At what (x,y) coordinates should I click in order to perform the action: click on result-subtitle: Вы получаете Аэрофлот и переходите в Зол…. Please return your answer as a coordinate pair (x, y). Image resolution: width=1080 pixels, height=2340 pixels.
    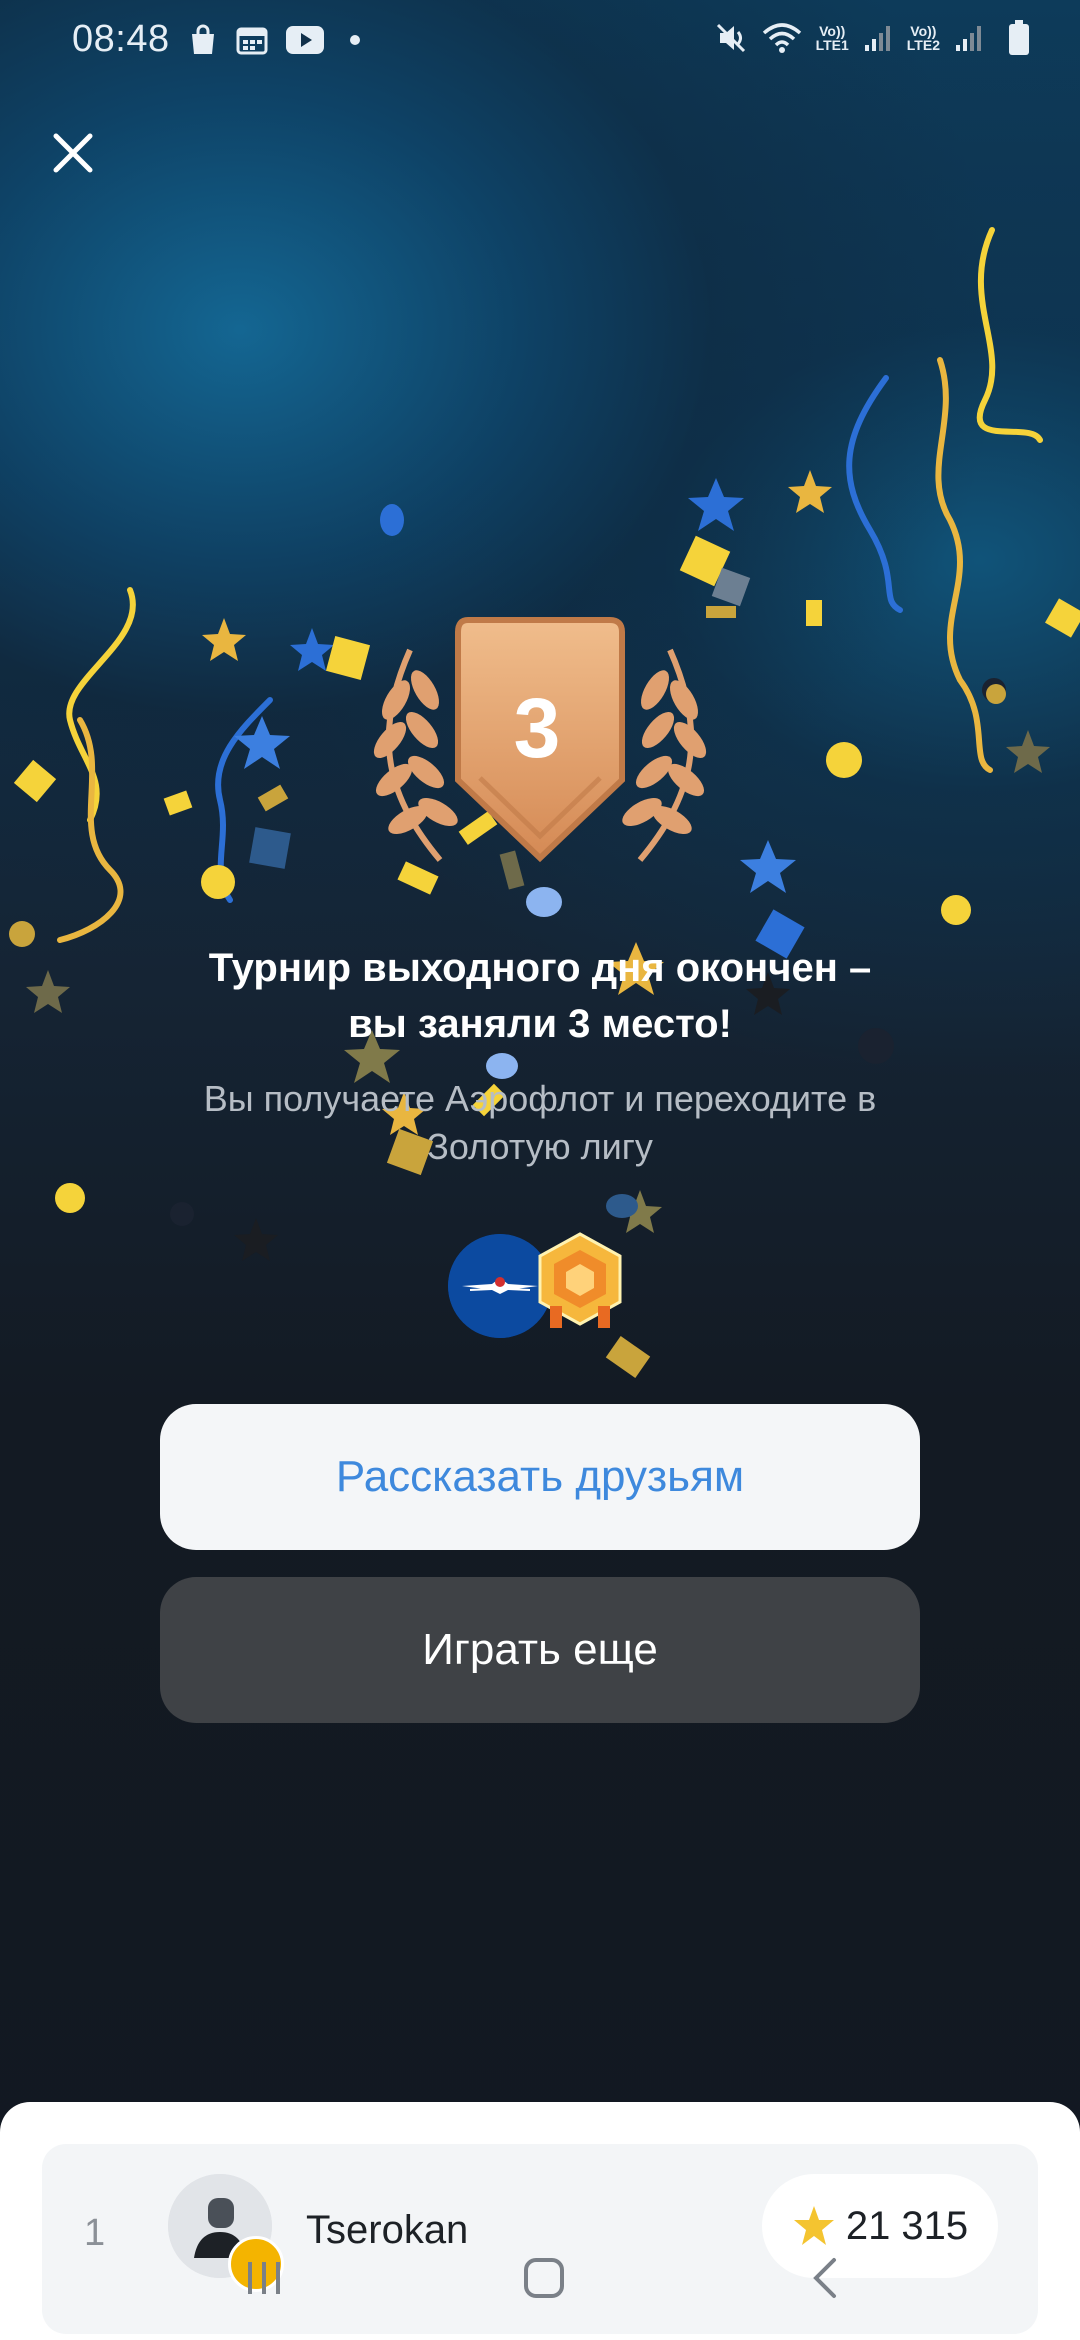
    Looking at the image, I should click on (540, 1122).